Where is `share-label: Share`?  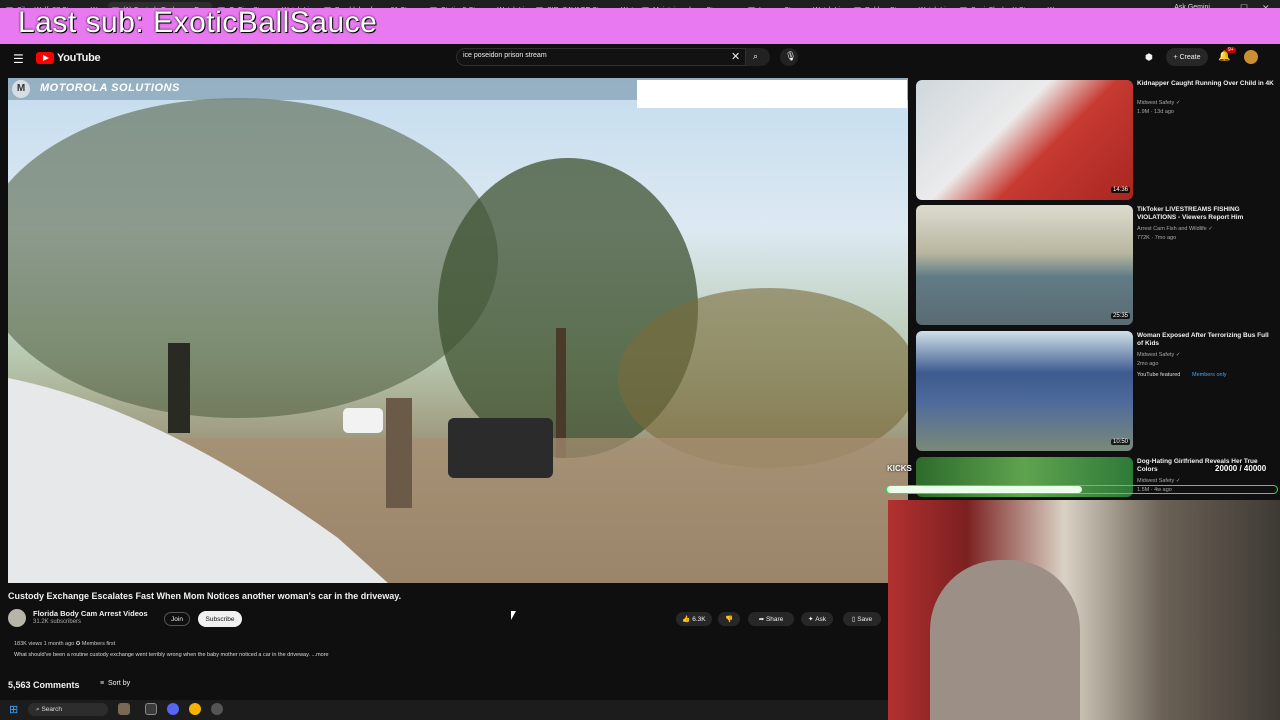
share-label: Share is located at coordinates (774, 619).